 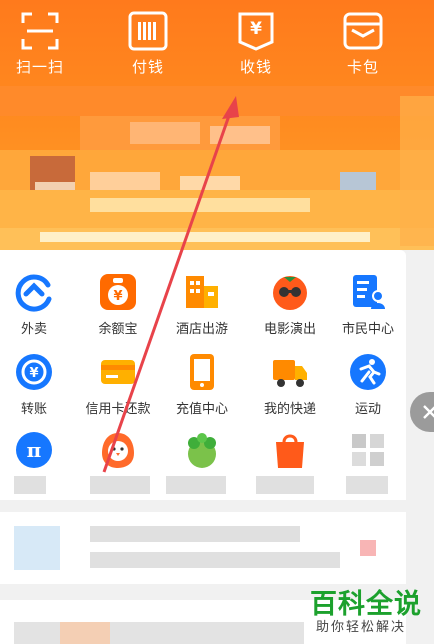 I want to click on delivery-truck-icon, so click(x=290, y=373).